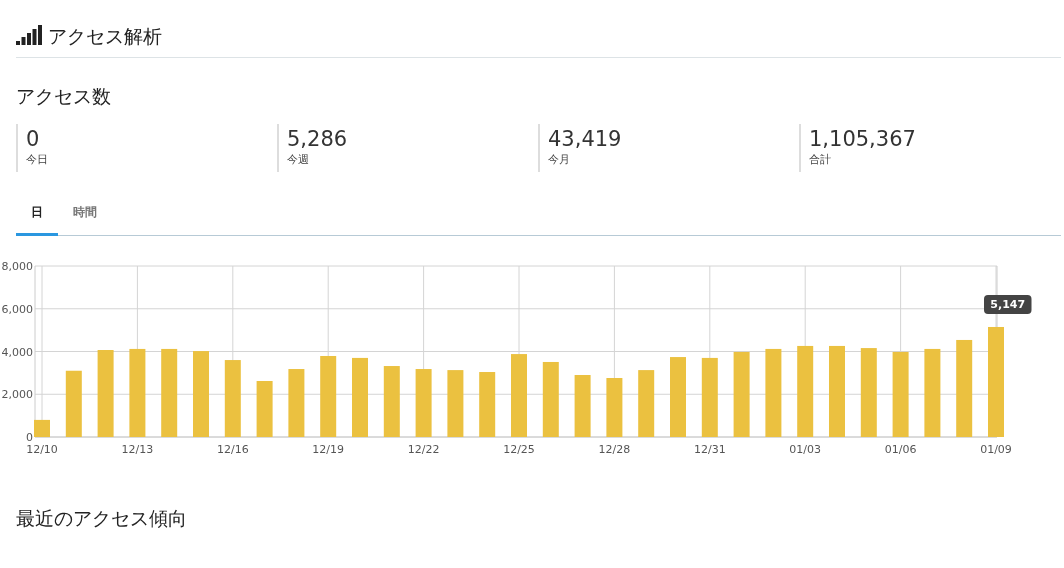 The height and width of the screenshot is (568, 1064). I want to click on annotation: 5,147, so click(1008, 305).